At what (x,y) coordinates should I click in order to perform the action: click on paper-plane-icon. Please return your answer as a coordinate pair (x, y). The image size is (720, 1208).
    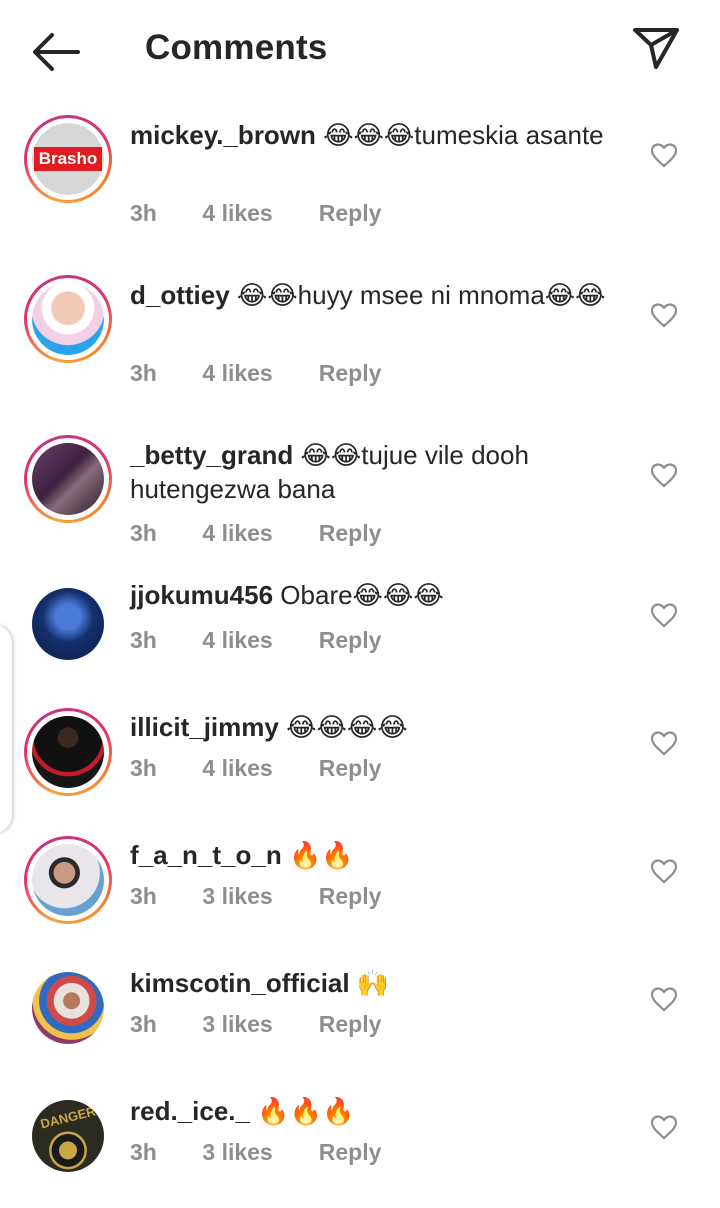
    Looking at the image, I should click on (656, 48).